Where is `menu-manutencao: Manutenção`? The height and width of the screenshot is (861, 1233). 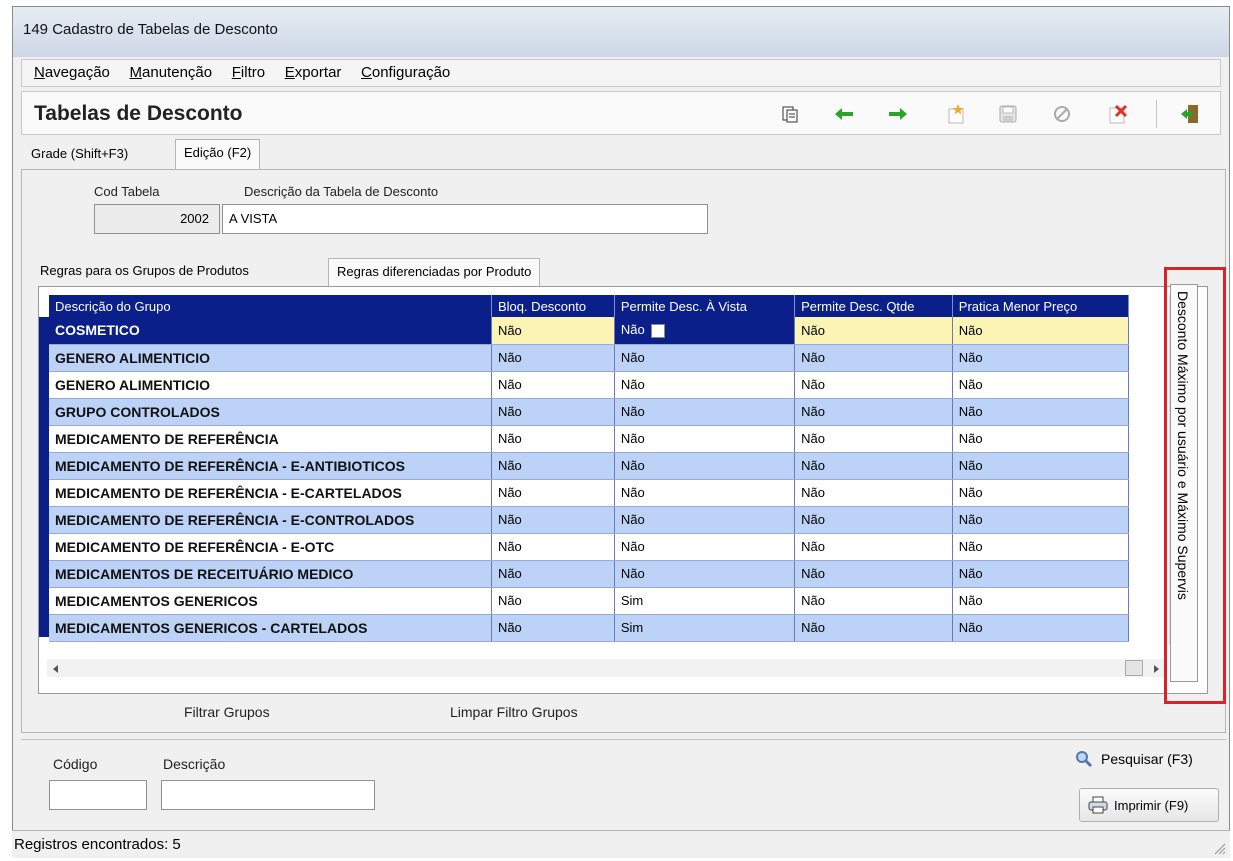 menu-manutencao: Manutenção is located at coordinates (171, 73).